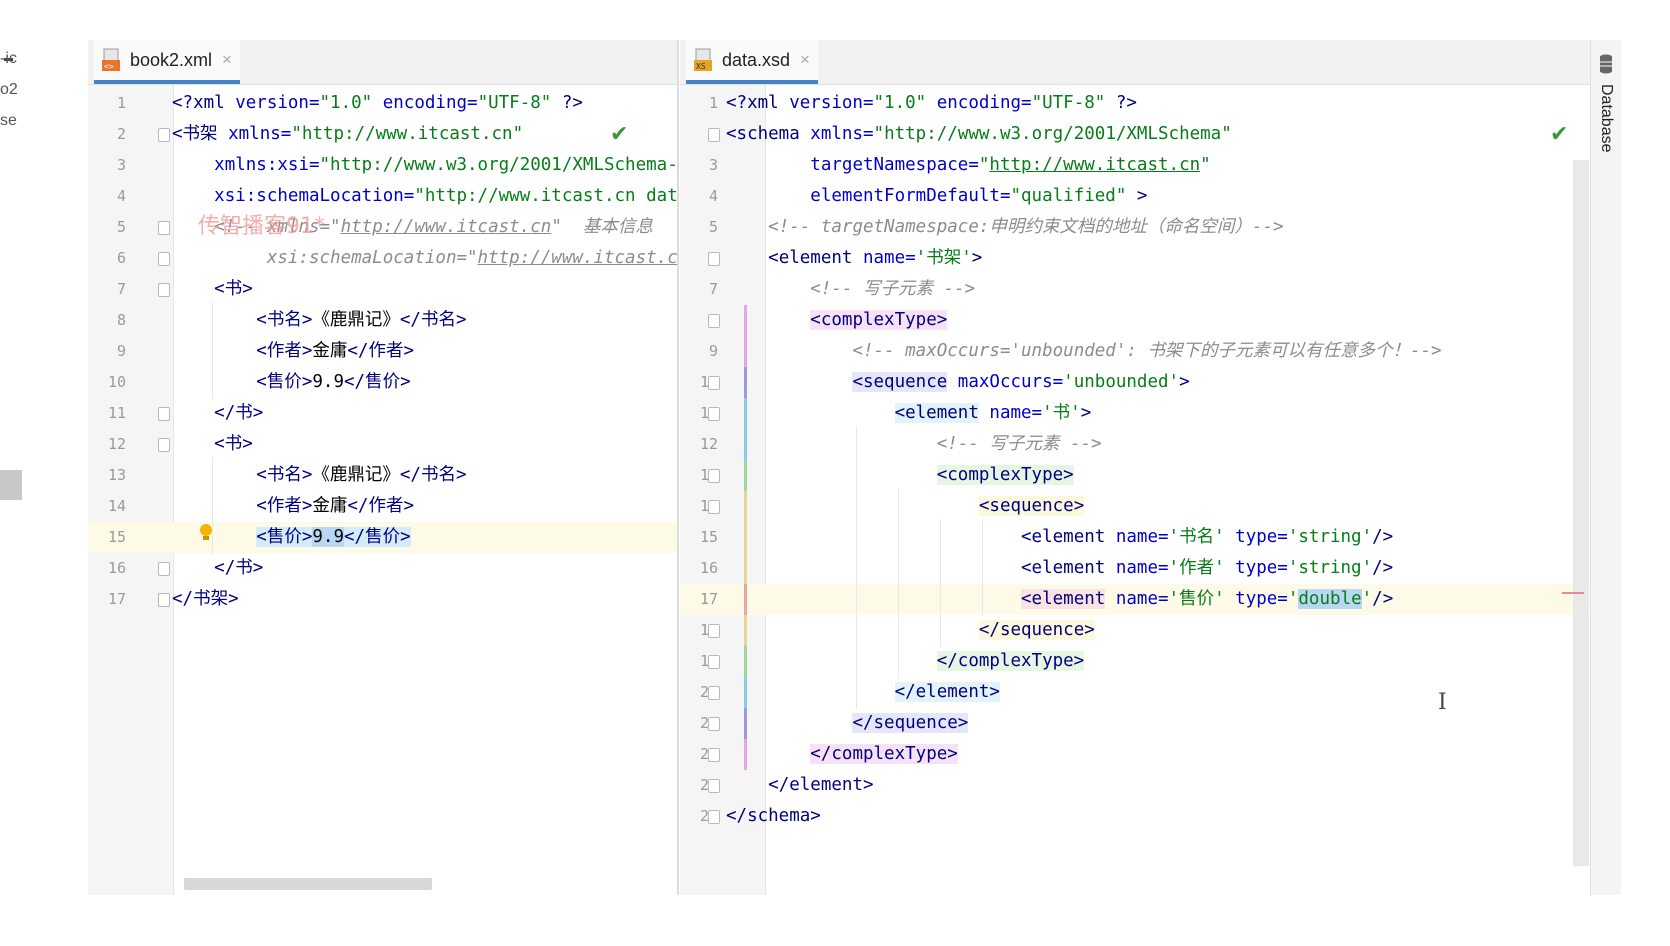  Describe the element at coordinates (8, 59) in the screenshot. I see `project-item: -ic` at that location.